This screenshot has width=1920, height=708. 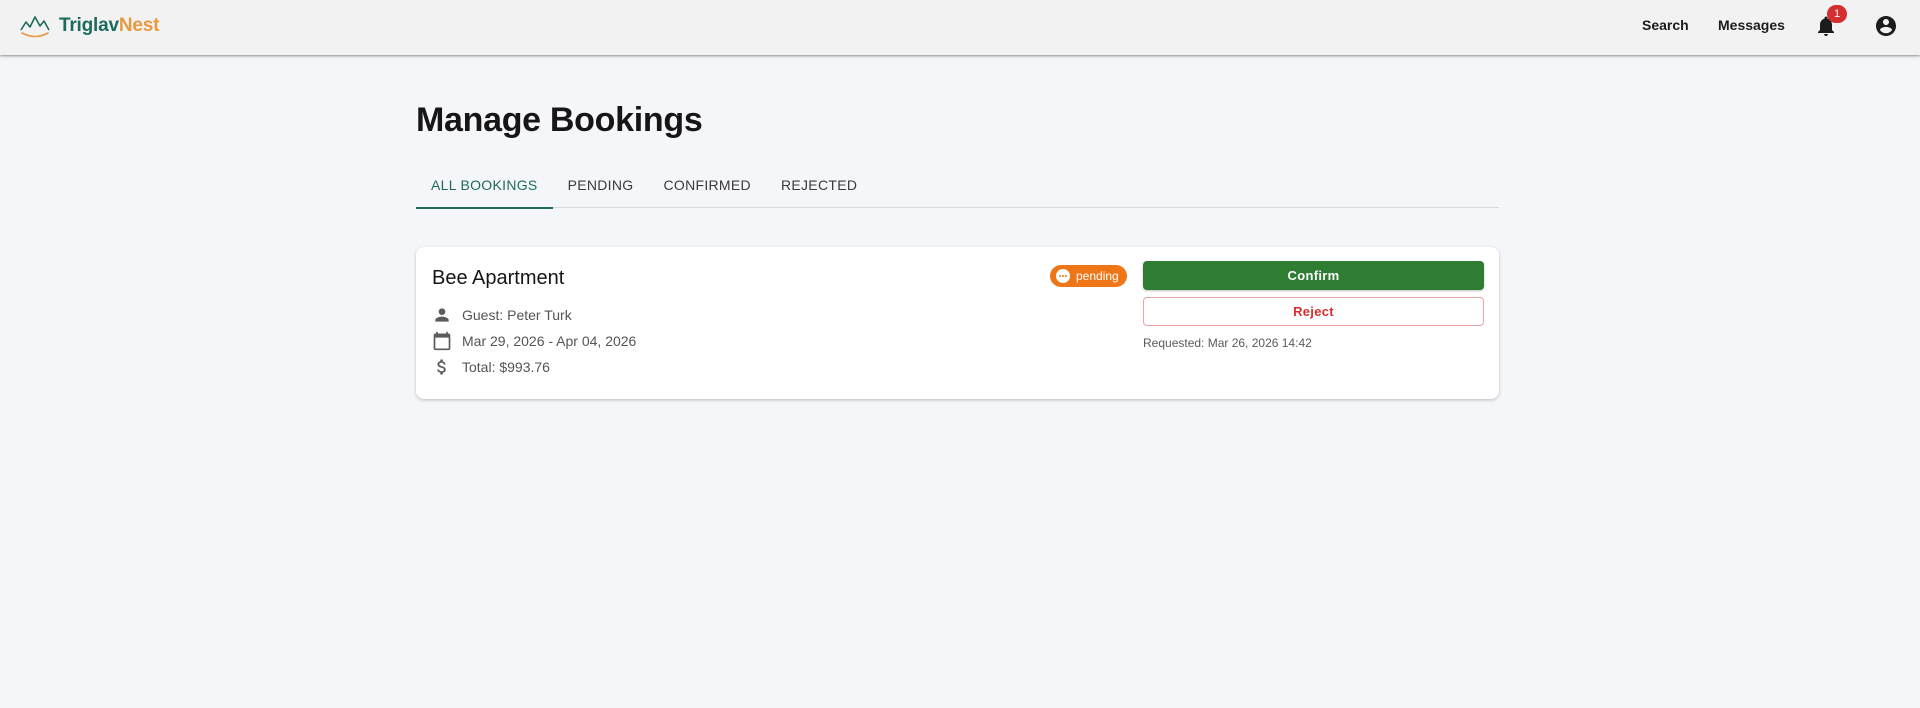 What do you see at coordinates (442, 341) in the screenshot?
I see `calendar-icon` at bounding box center [442, 341].